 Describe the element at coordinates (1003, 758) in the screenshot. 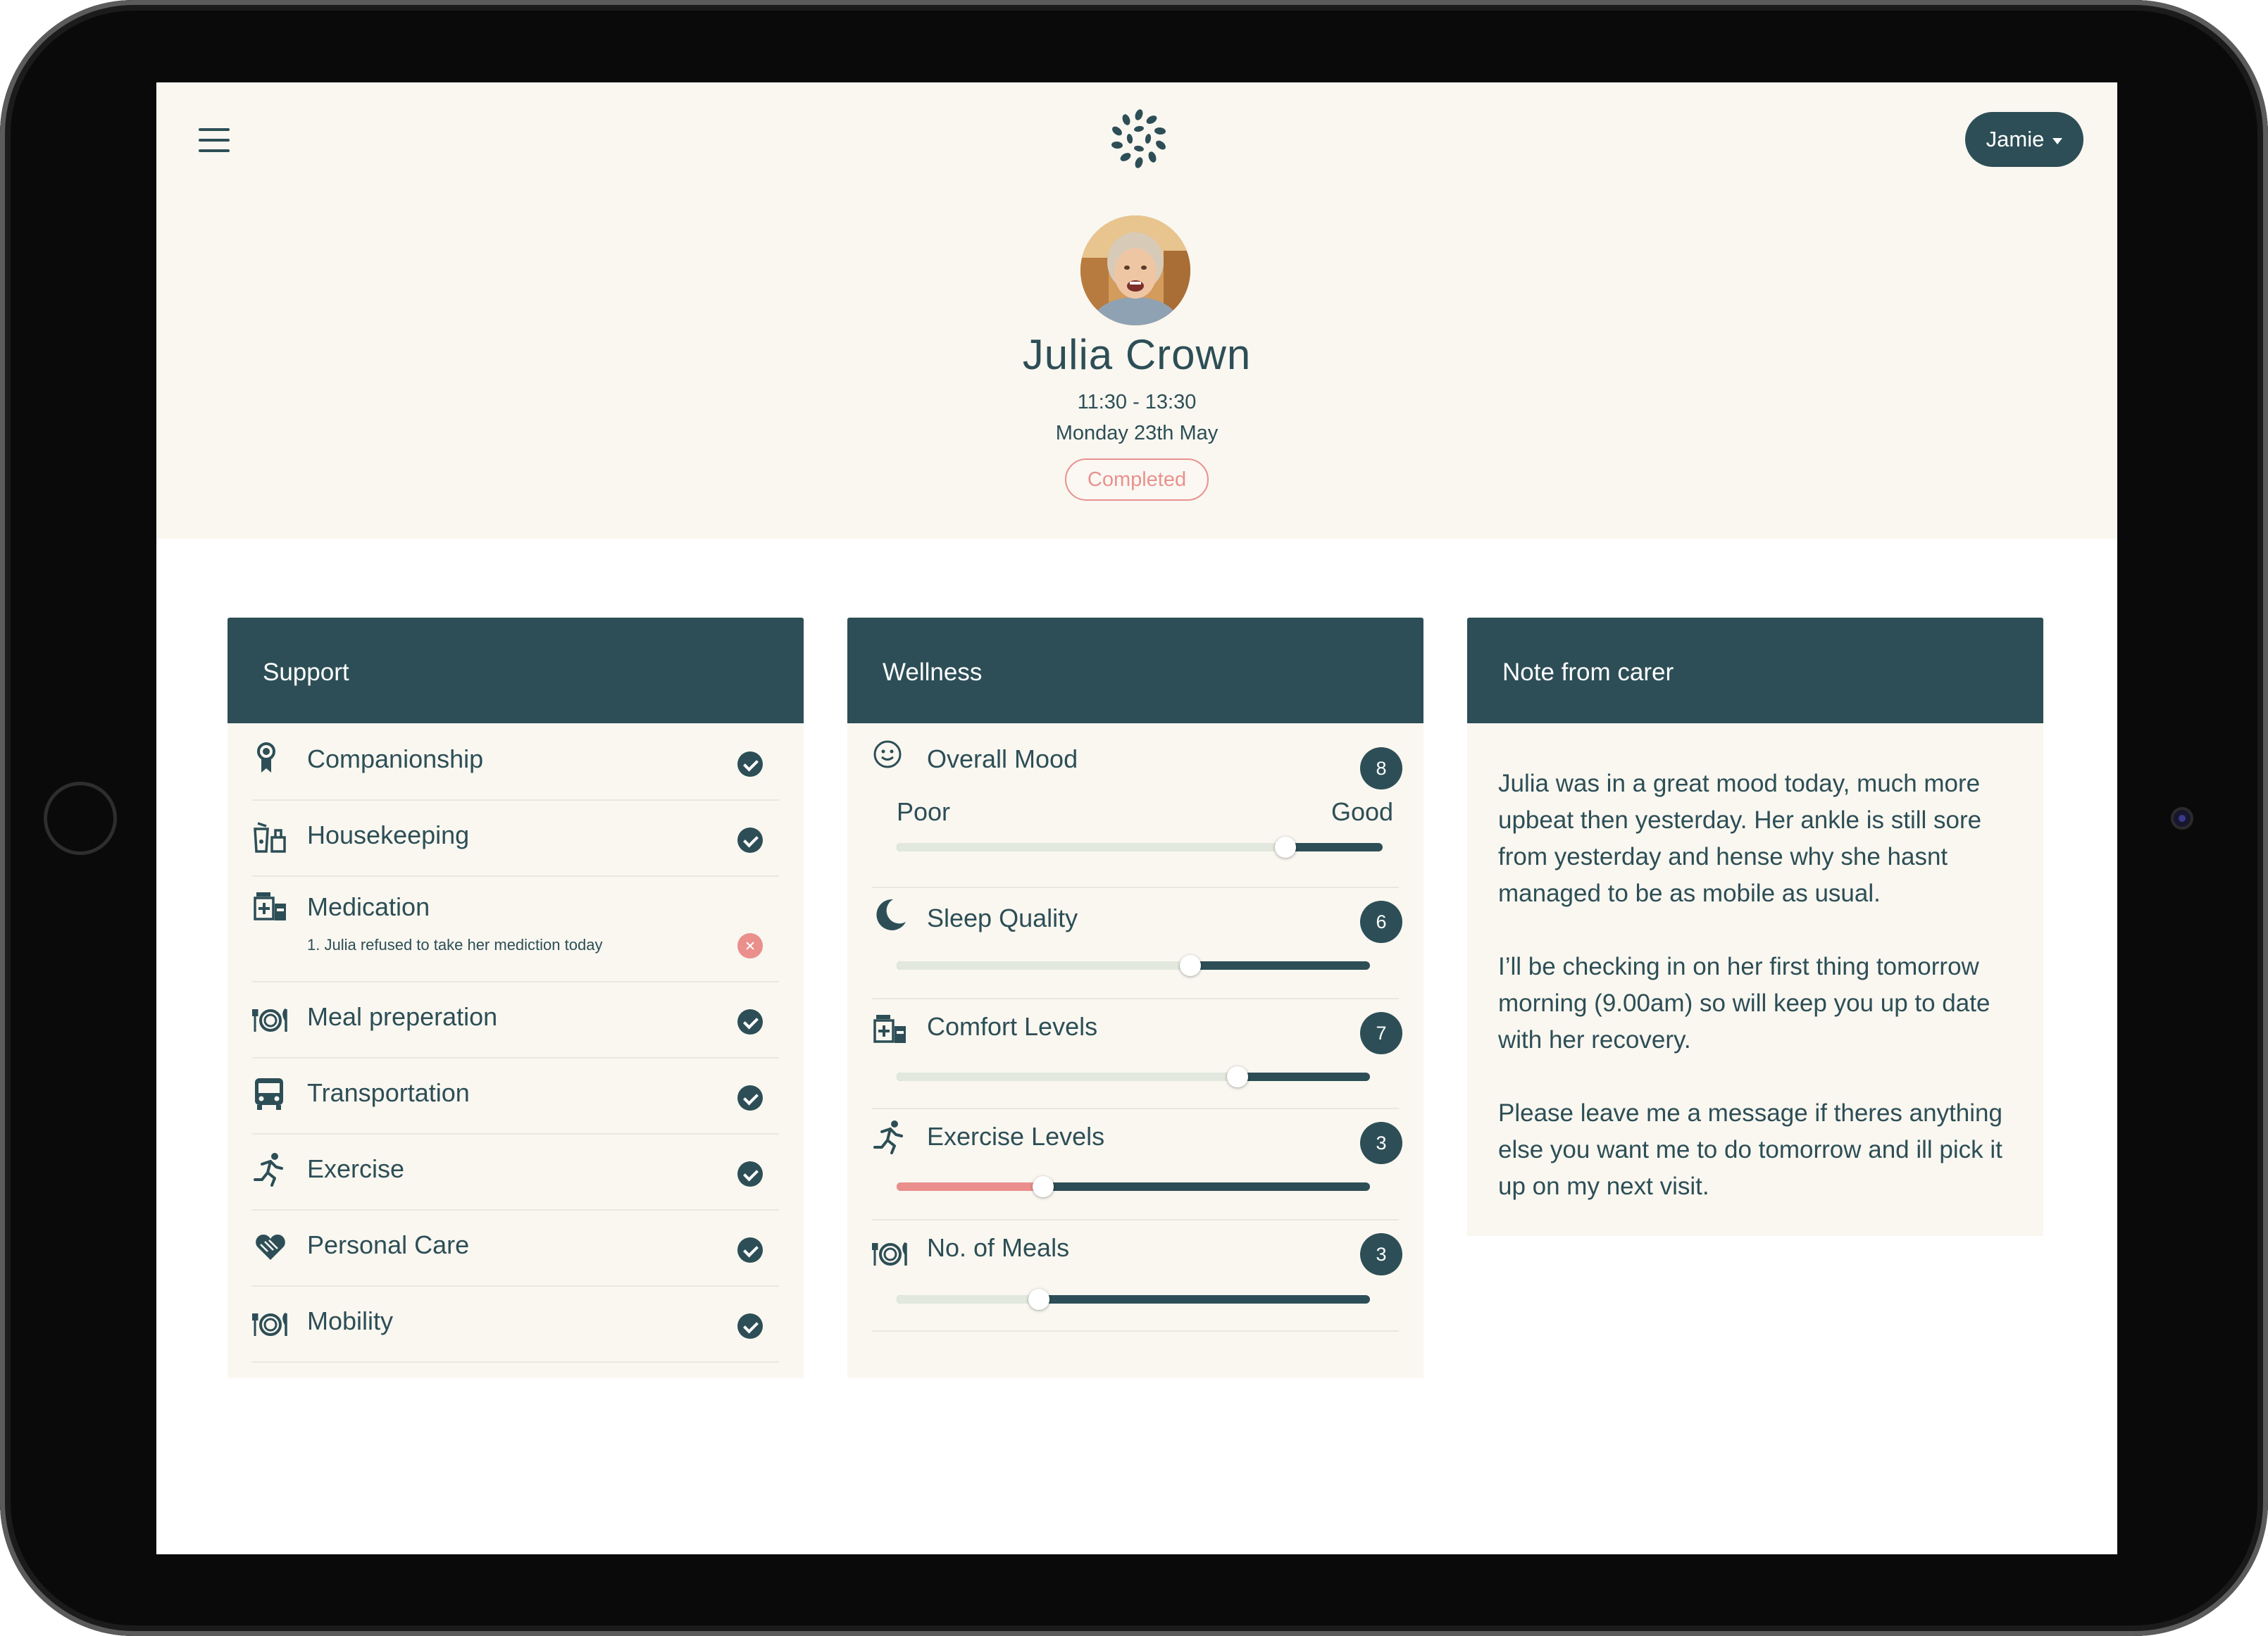

I see `wellness-label-overall-mood: Overall Mood` at that location.